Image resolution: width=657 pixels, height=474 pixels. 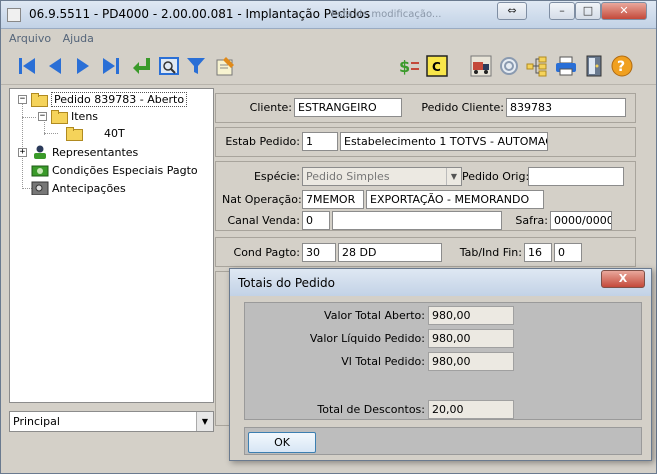 I want to click on tree-item-representantes: + Representantes, so click(x=78, y=152).